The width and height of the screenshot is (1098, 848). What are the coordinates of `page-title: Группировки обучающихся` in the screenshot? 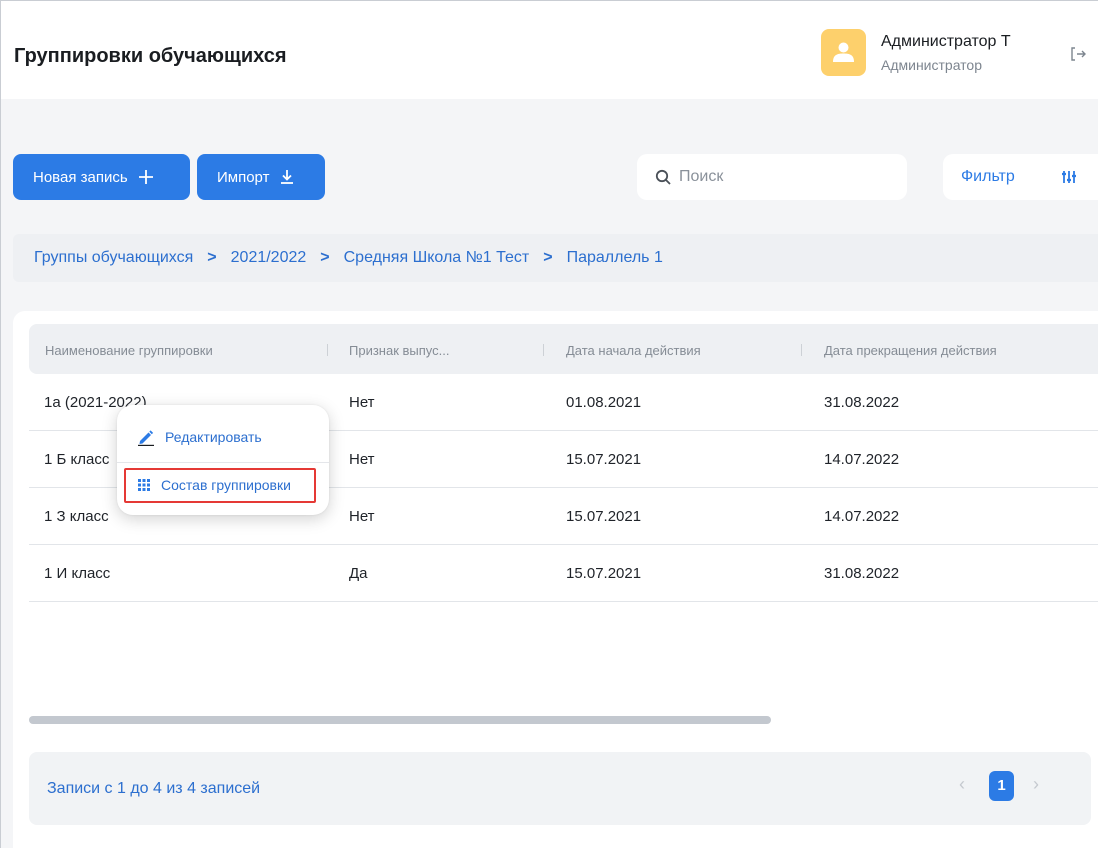 It's located at (150, 56).